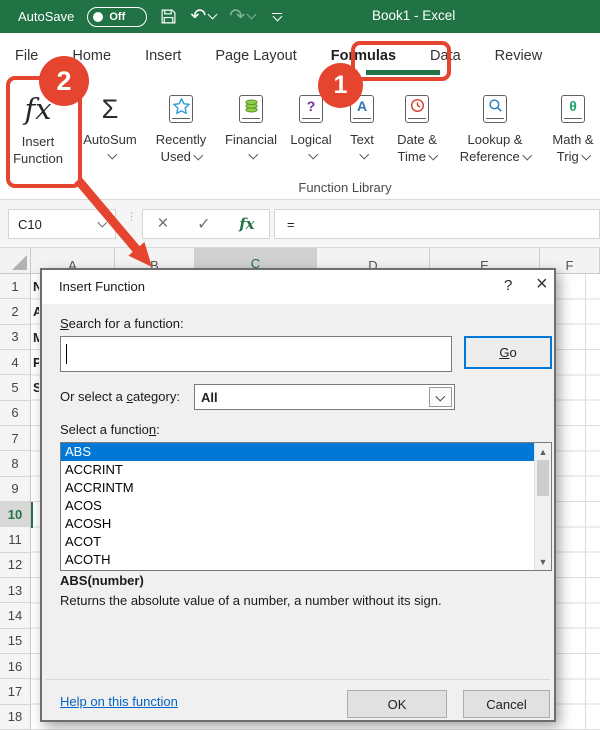 The image size is (600, 730). What do you see at coordinates (543, 478) in the screenshot?
I see `scrollbar-thumb` at bounding box center [543, 478].